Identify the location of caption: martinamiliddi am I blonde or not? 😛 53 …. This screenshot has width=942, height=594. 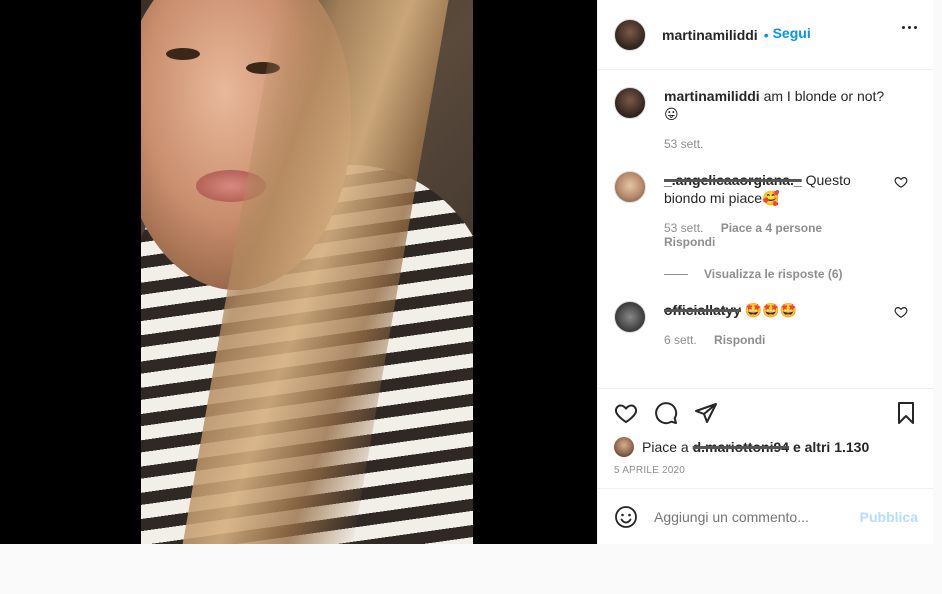
(766, 119).